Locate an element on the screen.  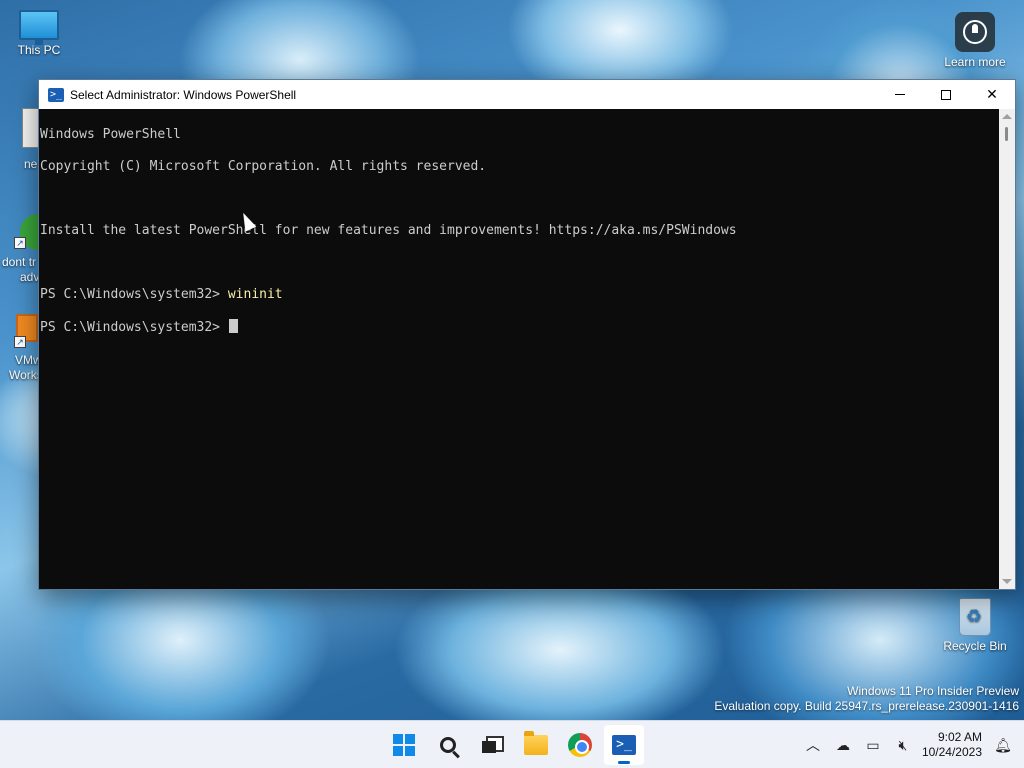
learn-more-label: Learn more is located at coordinates (975, 62).